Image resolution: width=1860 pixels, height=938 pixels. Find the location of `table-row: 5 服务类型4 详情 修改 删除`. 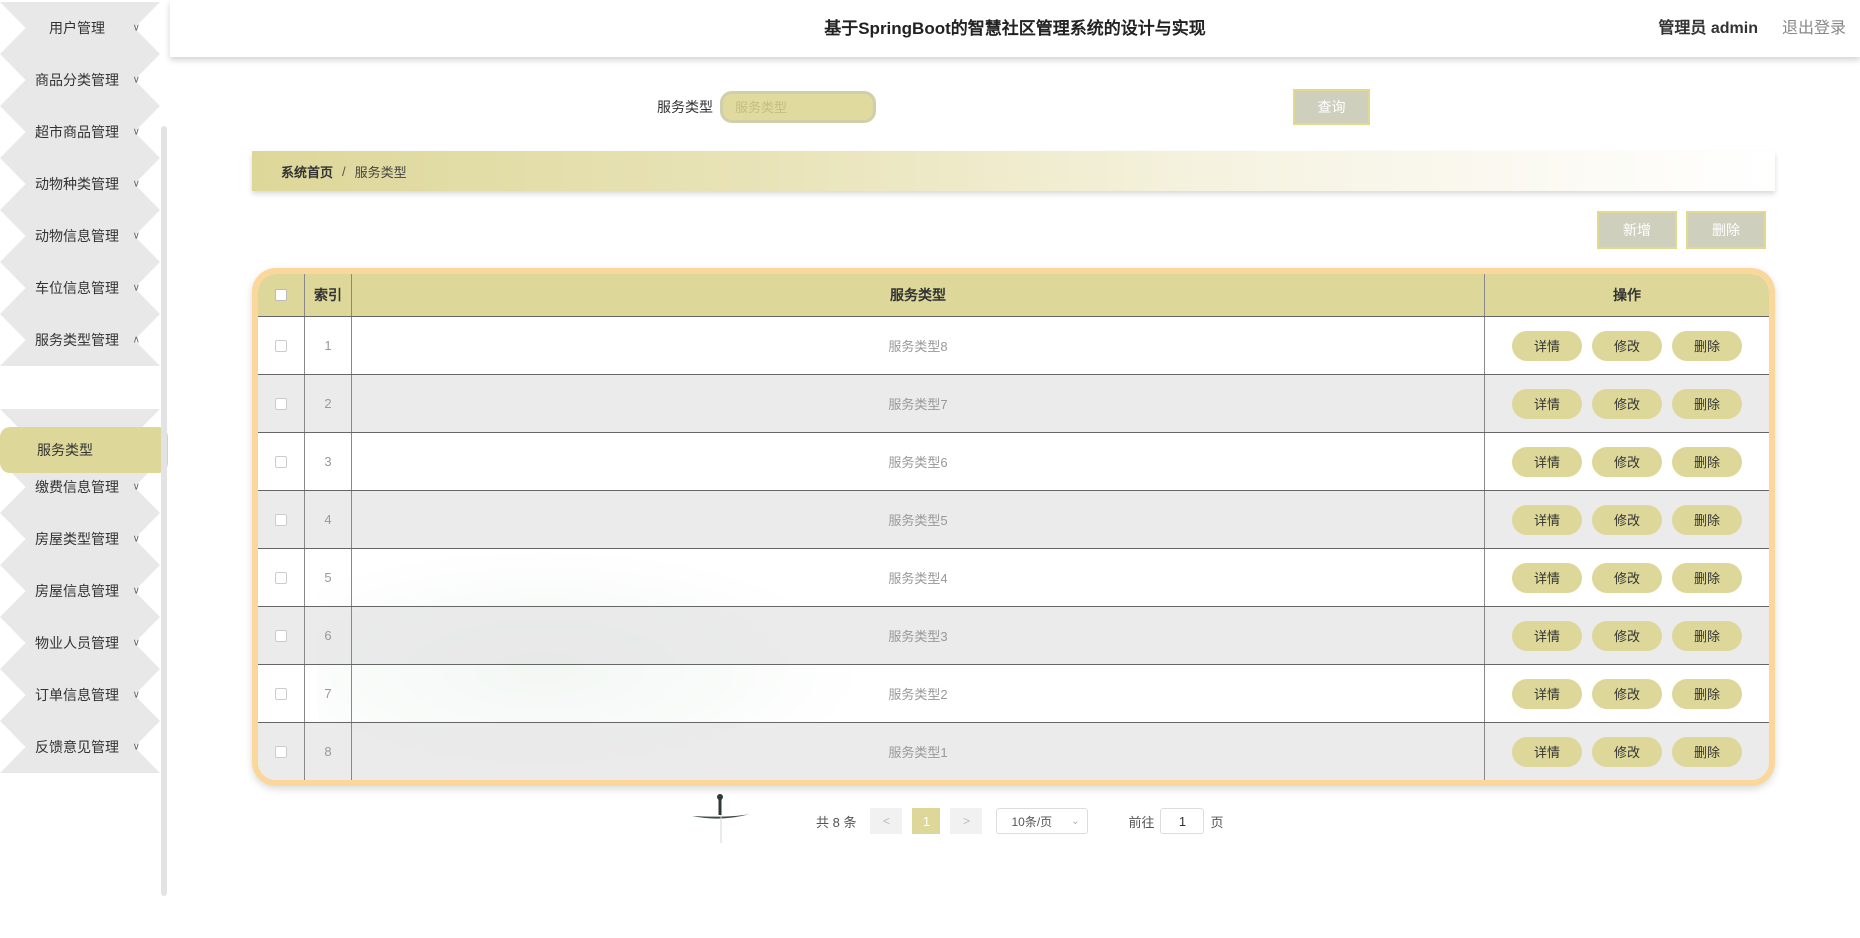

table-row: 5 服务类型4 详情 修改 删除 is located at coordinates (1013, 577).